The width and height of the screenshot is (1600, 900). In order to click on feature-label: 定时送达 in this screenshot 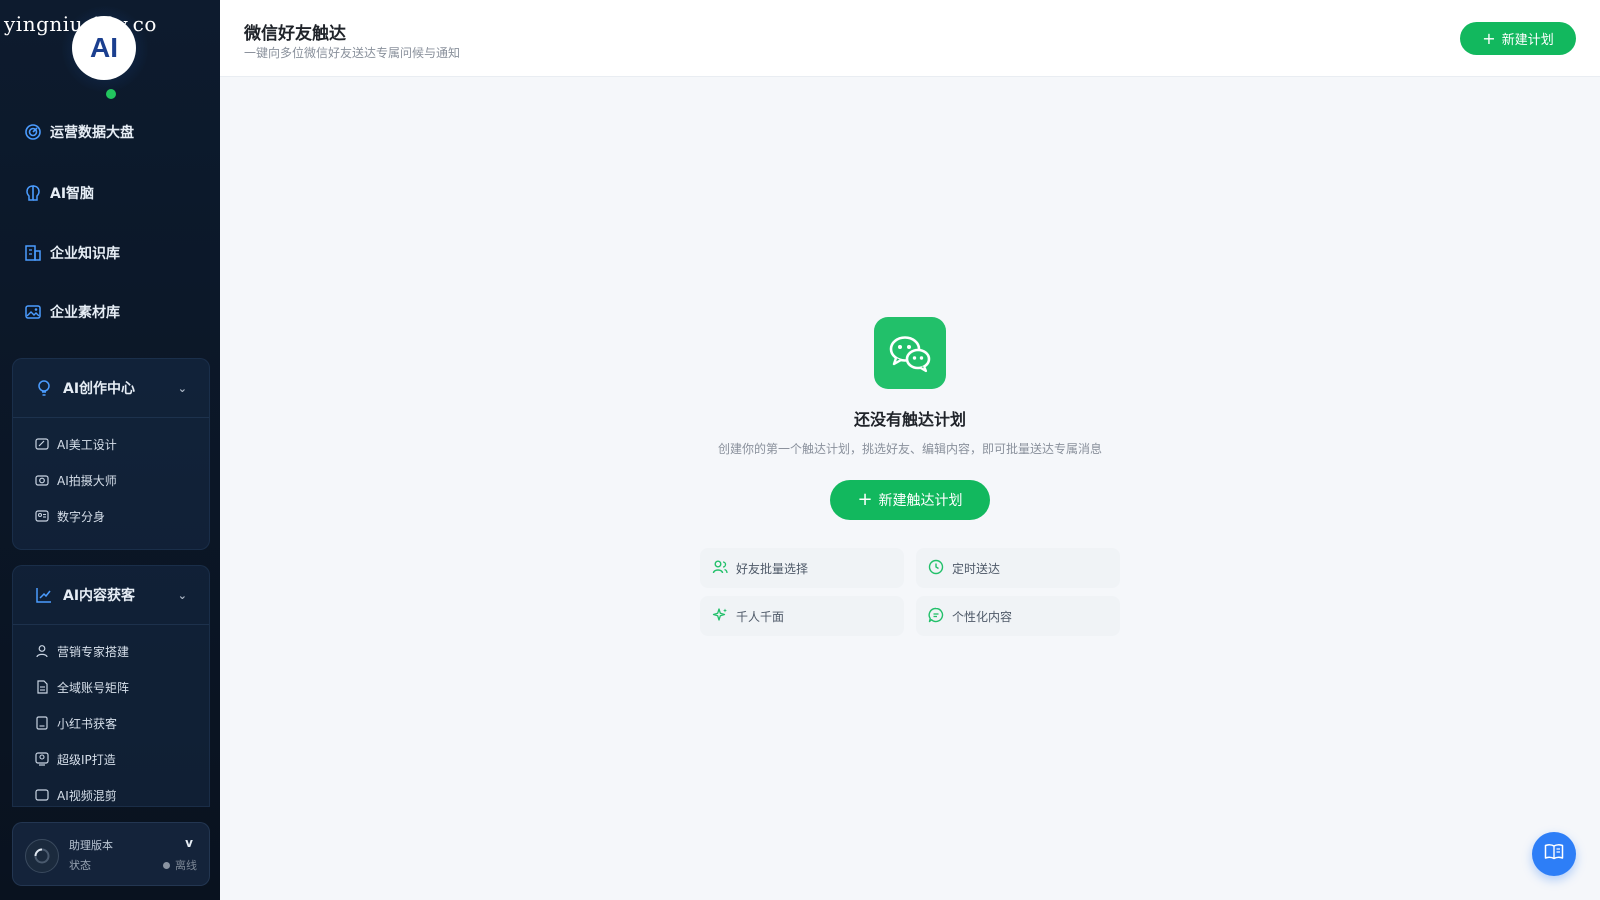, I will do `click(976, 568)`.